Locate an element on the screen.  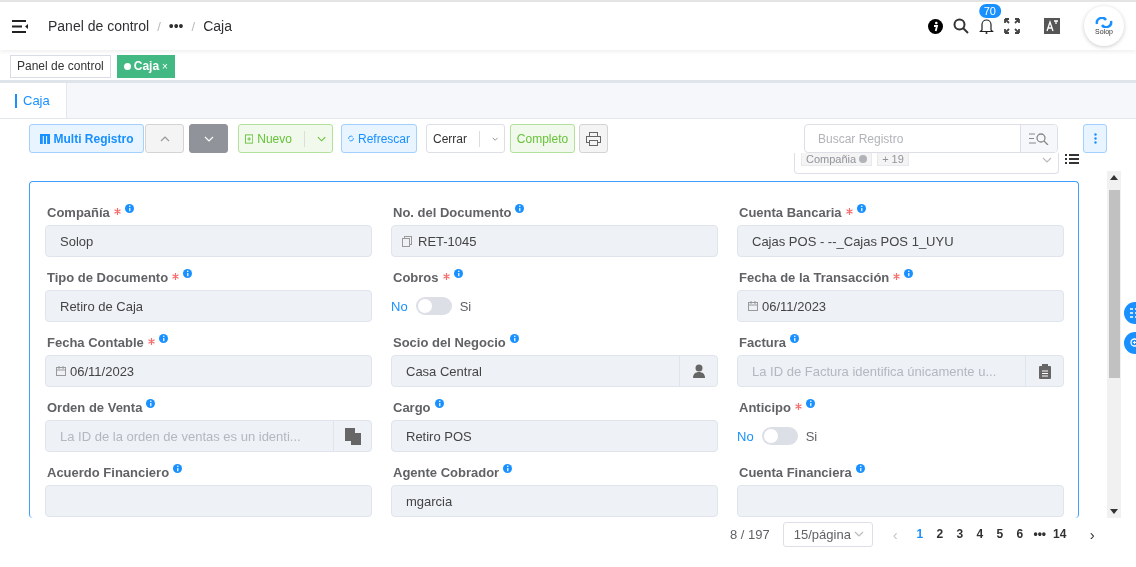
page-number: 3 is located at coordinates (959, 534).